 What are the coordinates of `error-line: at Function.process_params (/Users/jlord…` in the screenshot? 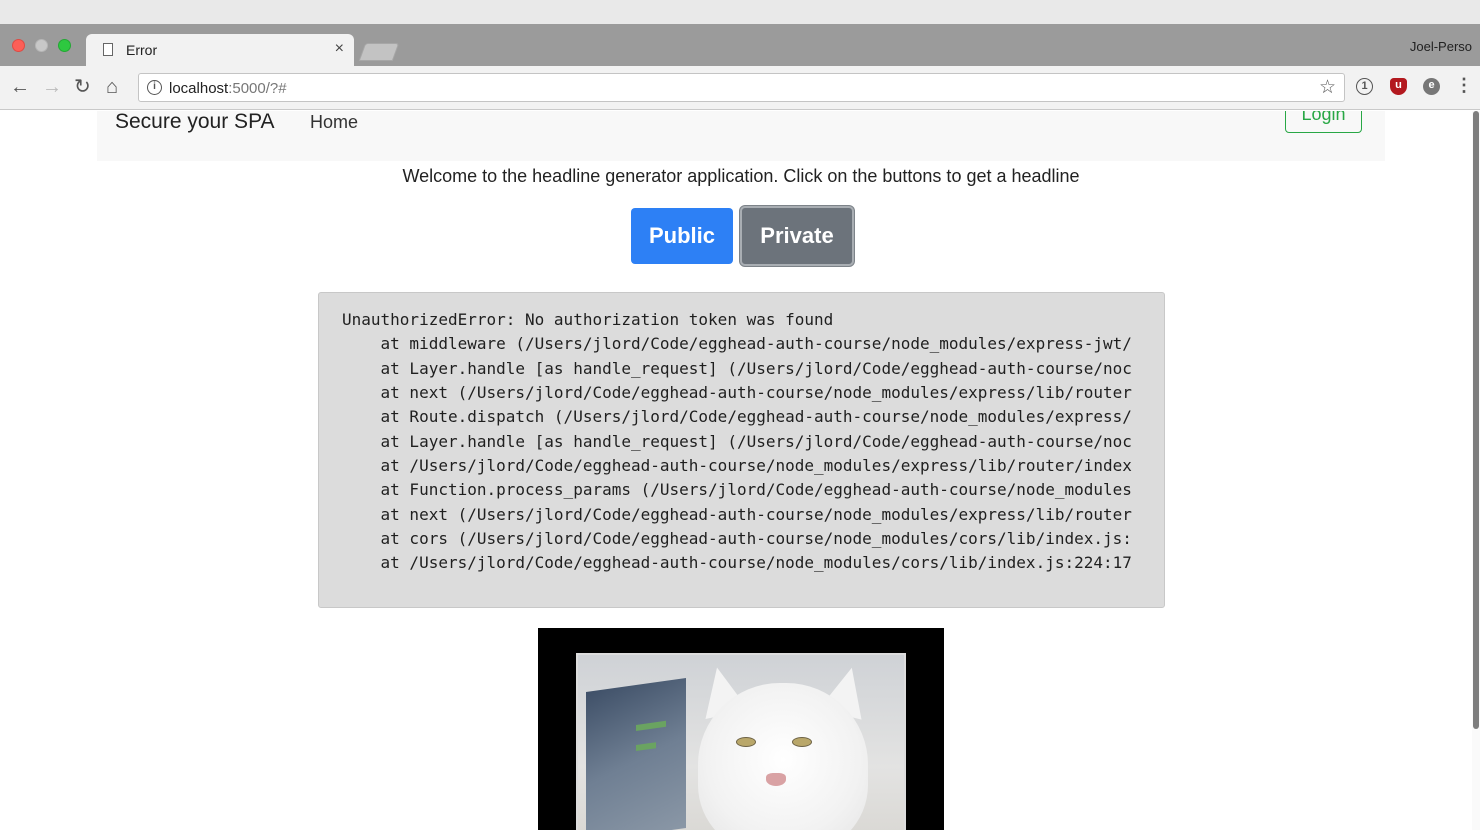 It's located at (737, 489).